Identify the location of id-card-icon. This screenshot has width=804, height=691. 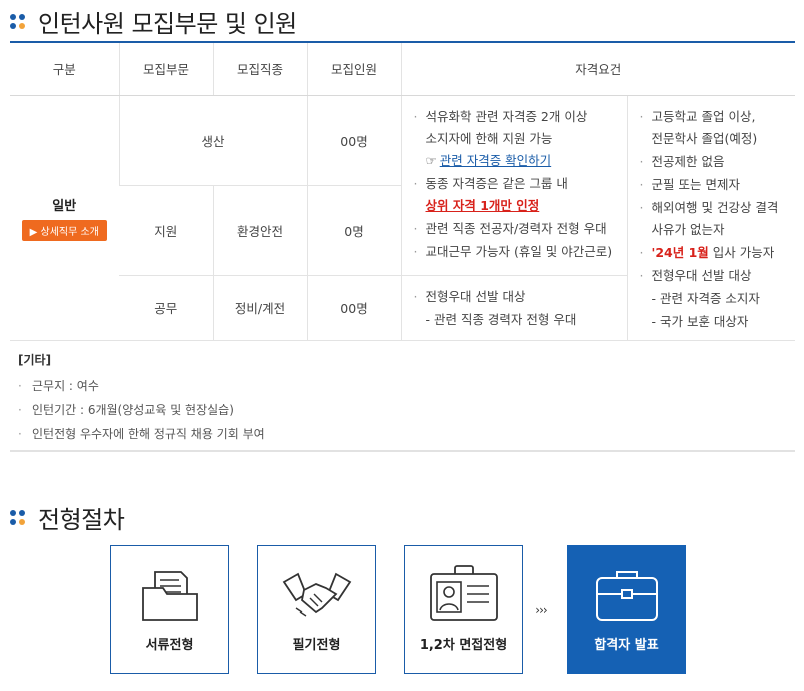
(463, 595).